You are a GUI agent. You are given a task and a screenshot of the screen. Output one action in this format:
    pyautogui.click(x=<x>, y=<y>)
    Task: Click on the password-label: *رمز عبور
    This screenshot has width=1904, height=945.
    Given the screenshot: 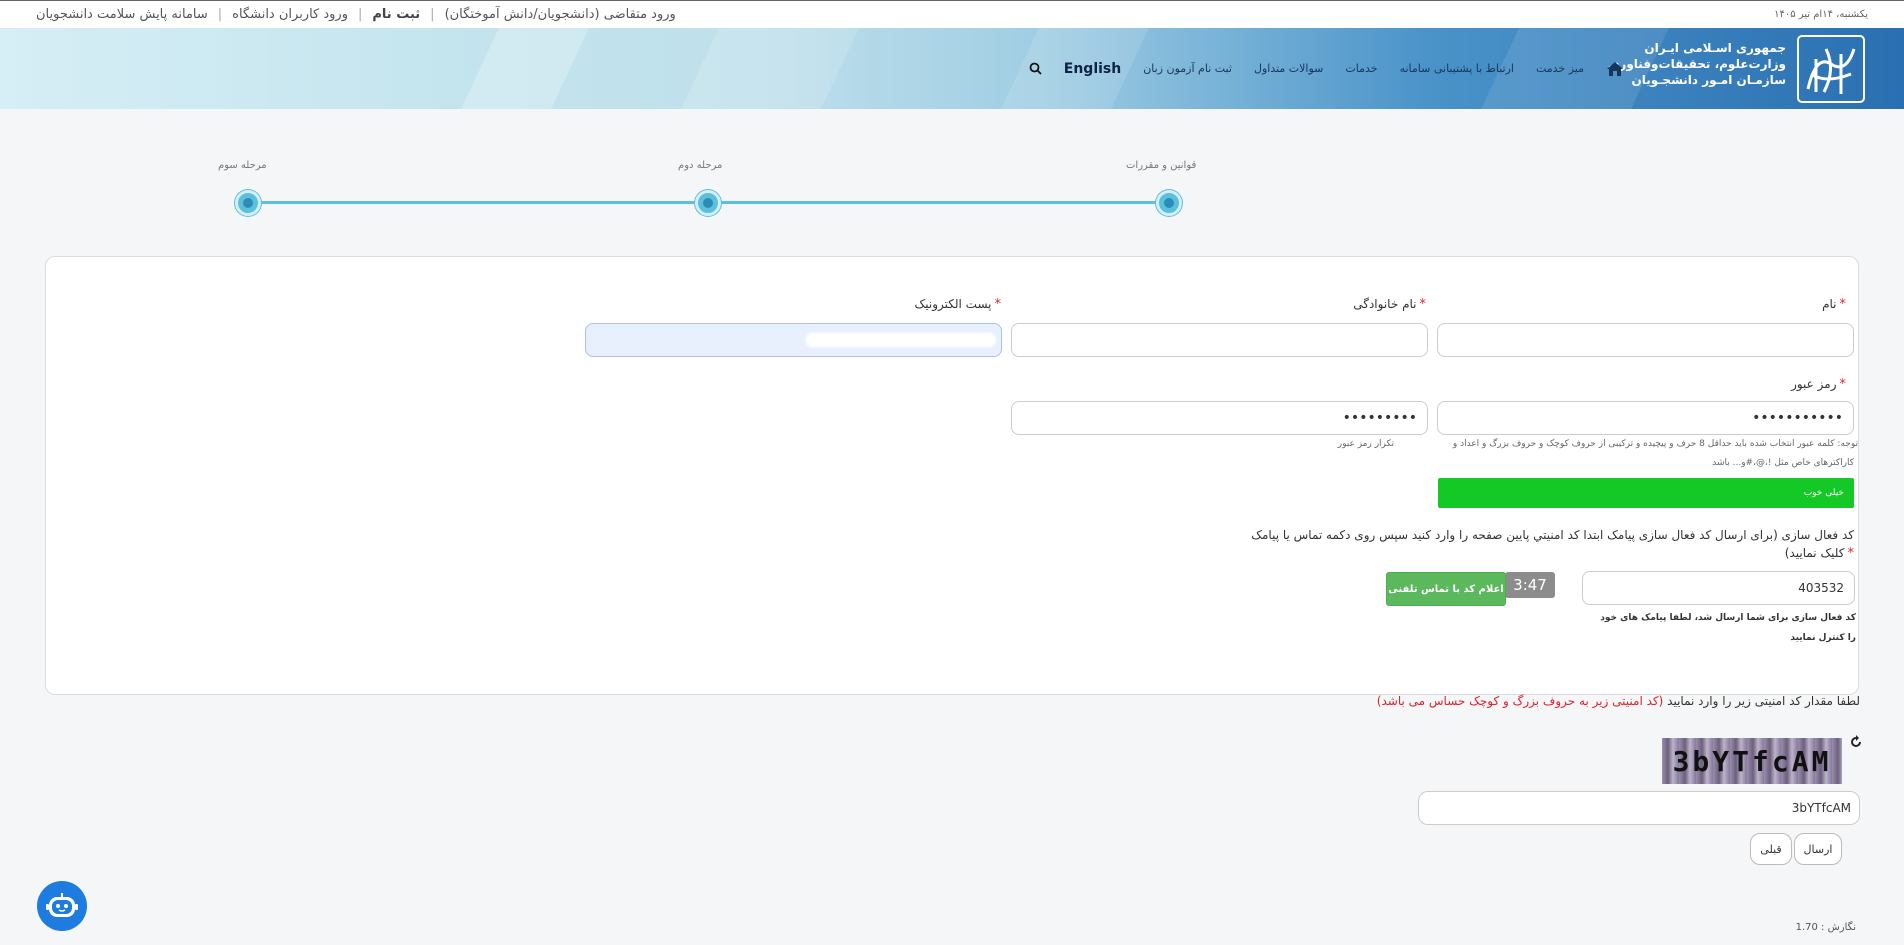 What is the action you would take?
    pyautogui.click(x=1818, y=384)
    